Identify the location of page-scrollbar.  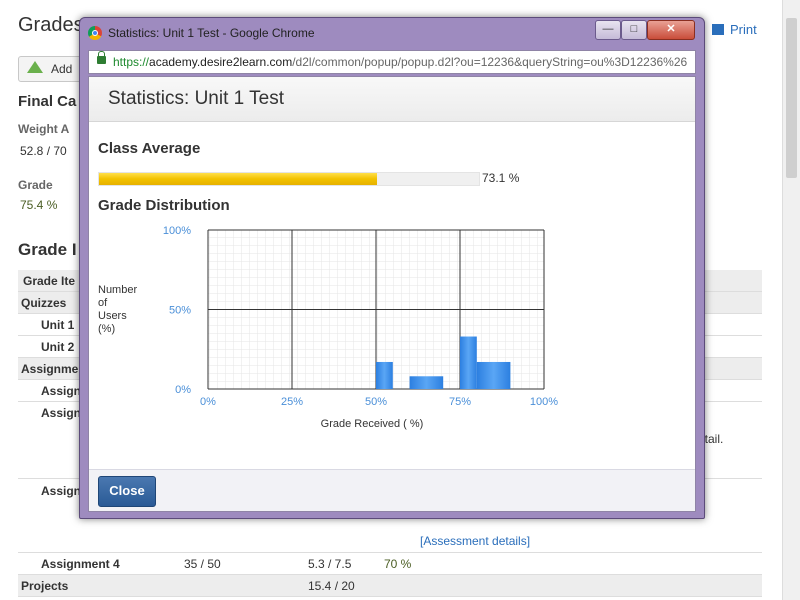
(791, 300).